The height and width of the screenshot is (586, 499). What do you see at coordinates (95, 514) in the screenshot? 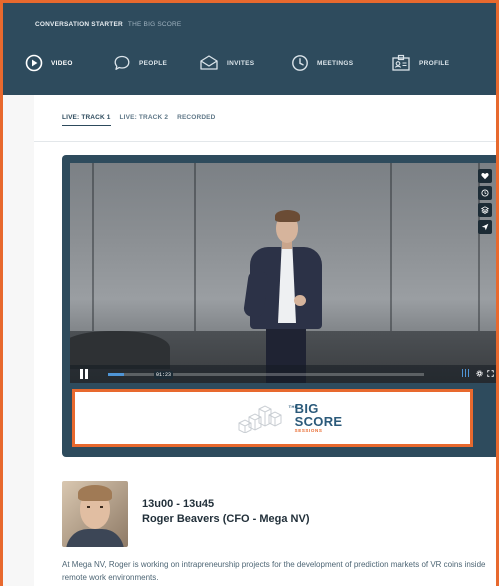
I see `speaker-avatar` at bounding box center [95, 514].